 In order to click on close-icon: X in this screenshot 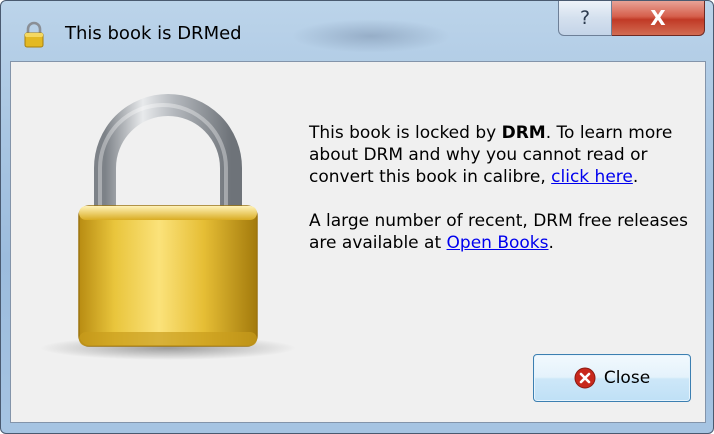, I will do `click(658, 18)`.